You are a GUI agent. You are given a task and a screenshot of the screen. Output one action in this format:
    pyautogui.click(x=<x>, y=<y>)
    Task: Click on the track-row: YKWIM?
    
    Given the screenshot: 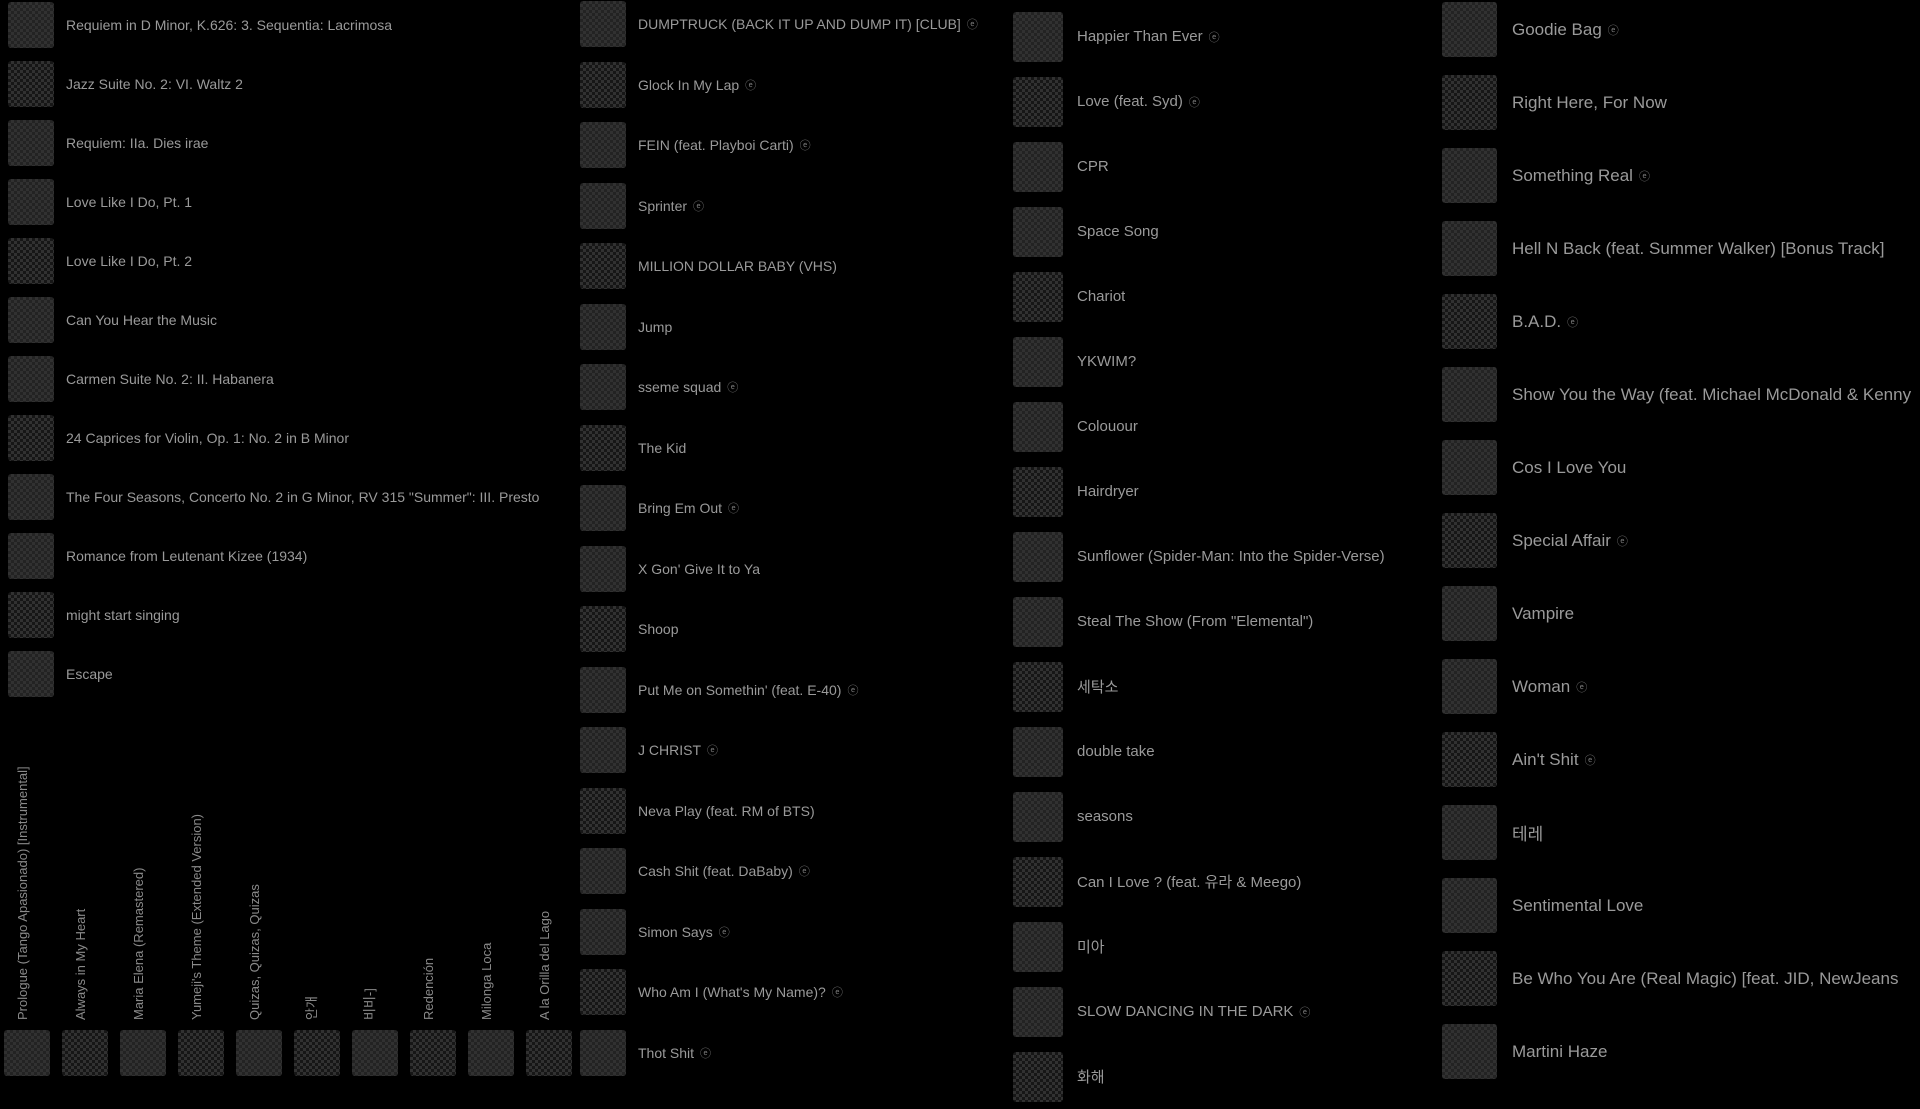 What is the action you would take?
    pyautogui.click(x=1073, y=361)
    